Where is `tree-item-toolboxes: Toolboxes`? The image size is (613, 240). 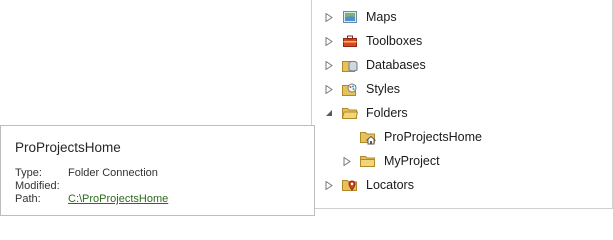
tree-item-toolboxes: Toolboxes is located at coordinates (373, 41).